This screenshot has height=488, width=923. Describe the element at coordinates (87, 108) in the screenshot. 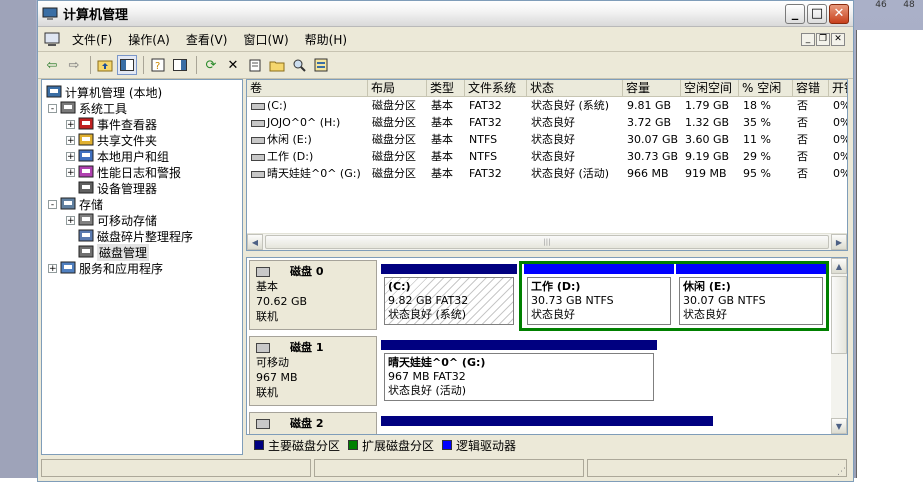

I see `tree-item: - 系统工具` at that location.